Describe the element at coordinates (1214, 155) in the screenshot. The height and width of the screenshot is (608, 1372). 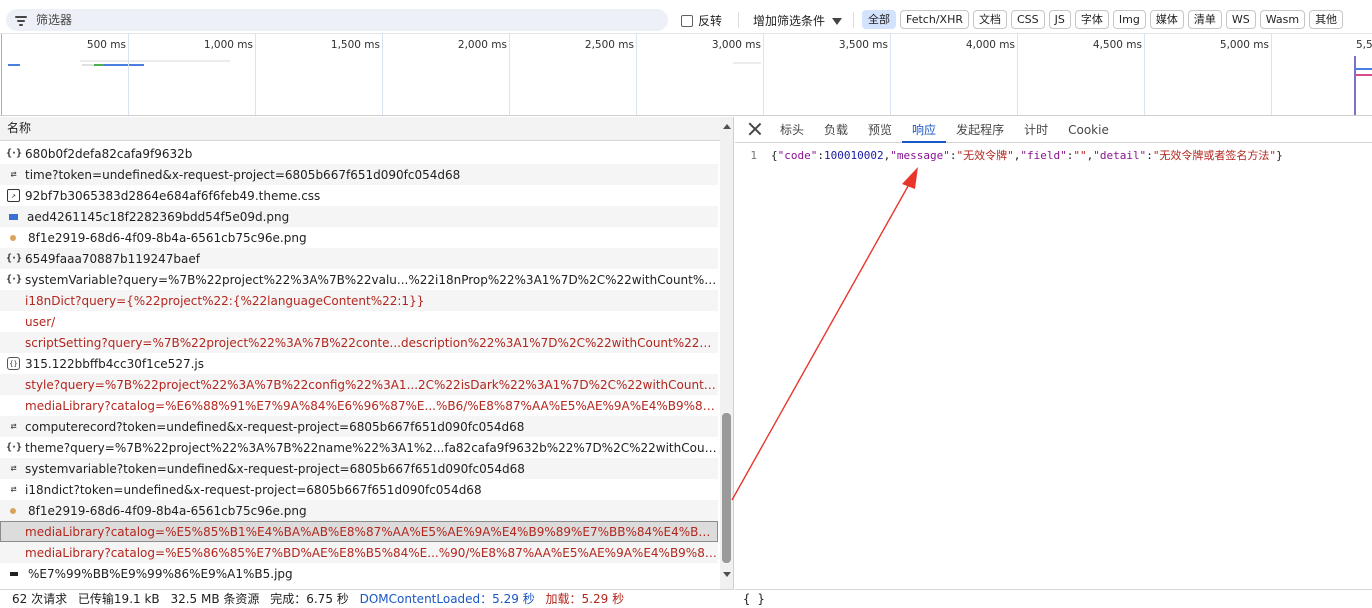
I see `json-token: "无效令牌或者签名方法"` at that location.